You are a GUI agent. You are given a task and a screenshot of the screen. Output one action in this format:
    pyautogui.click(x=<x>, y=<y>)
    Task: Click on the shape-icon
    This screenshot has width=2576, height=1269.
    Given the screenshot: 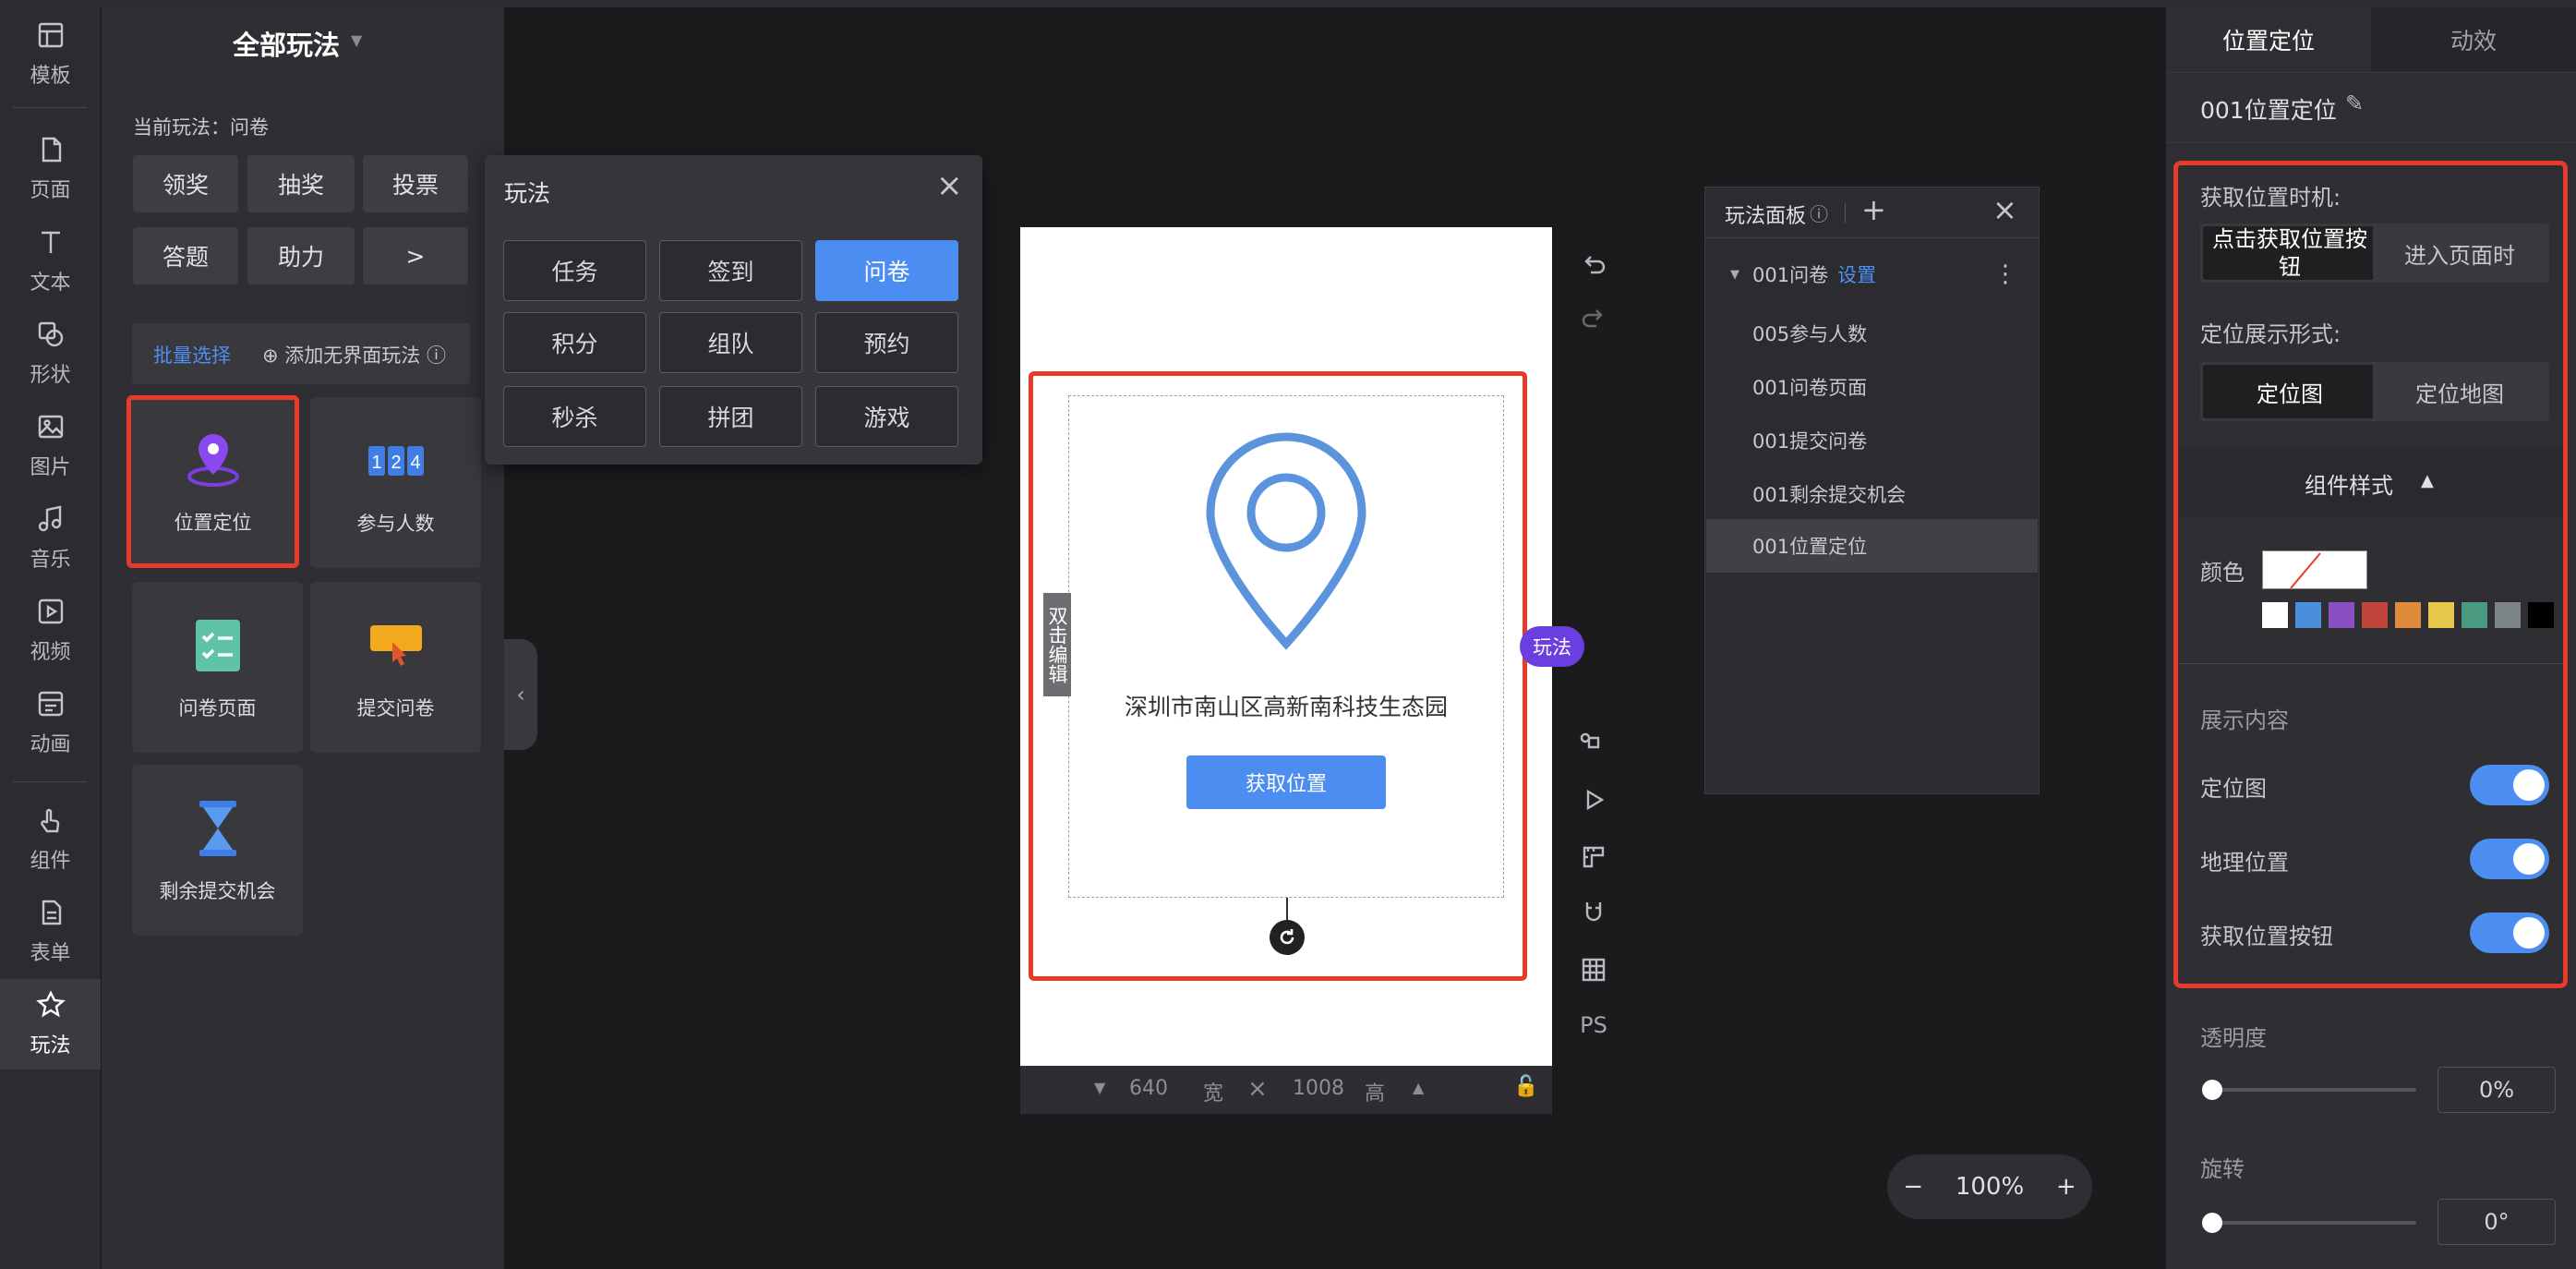 What is the action you would take?
    pyautogui.click(x=50, y=334)
    